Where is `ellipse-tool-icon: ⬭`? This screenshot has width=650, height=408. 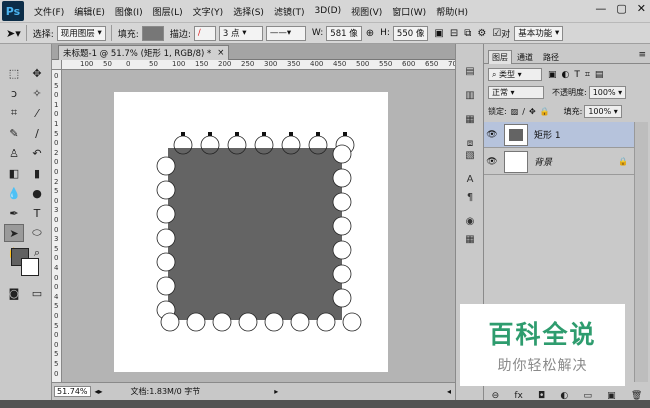 ellipse-tool-icon: ⬭ is located at coordinates (37, 233).